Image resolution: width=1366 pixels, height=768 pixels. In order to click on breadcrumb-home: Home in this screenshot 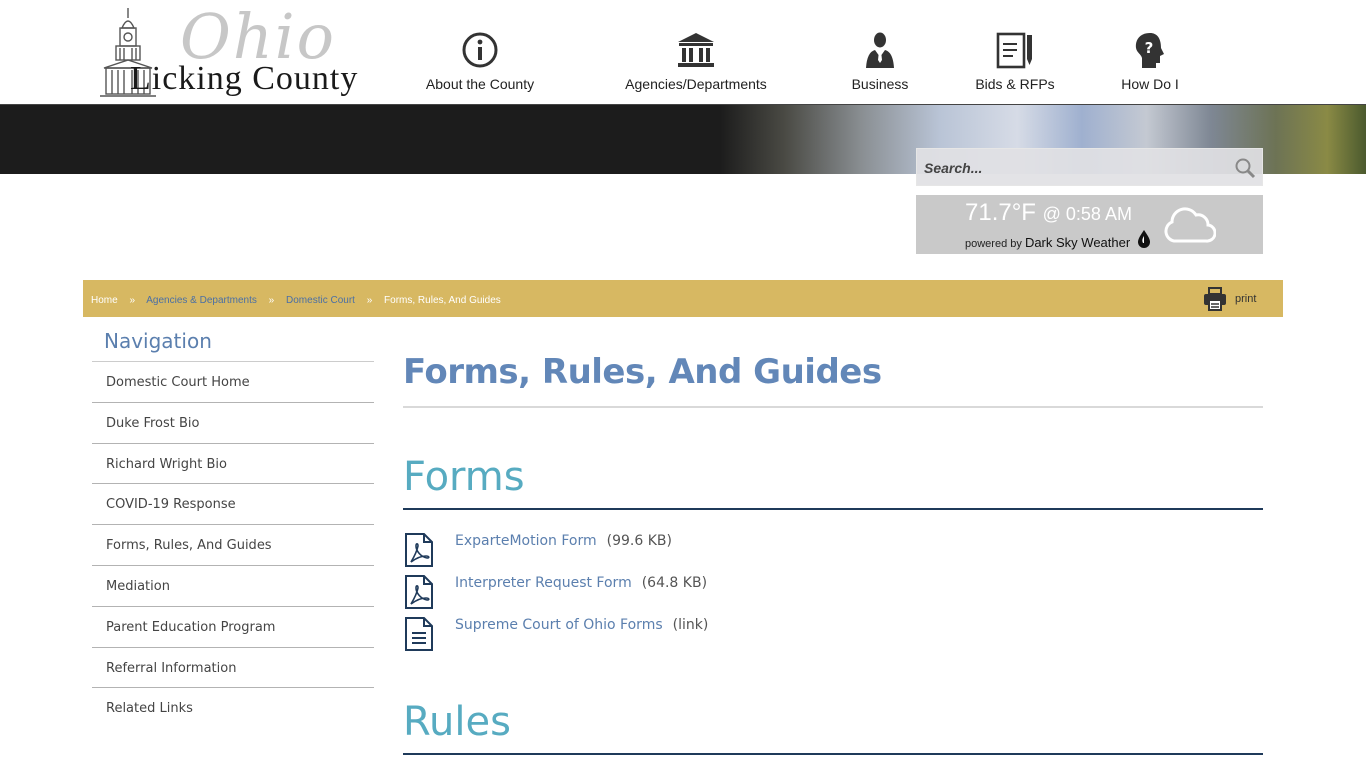, I will do `click(104, 300)`.